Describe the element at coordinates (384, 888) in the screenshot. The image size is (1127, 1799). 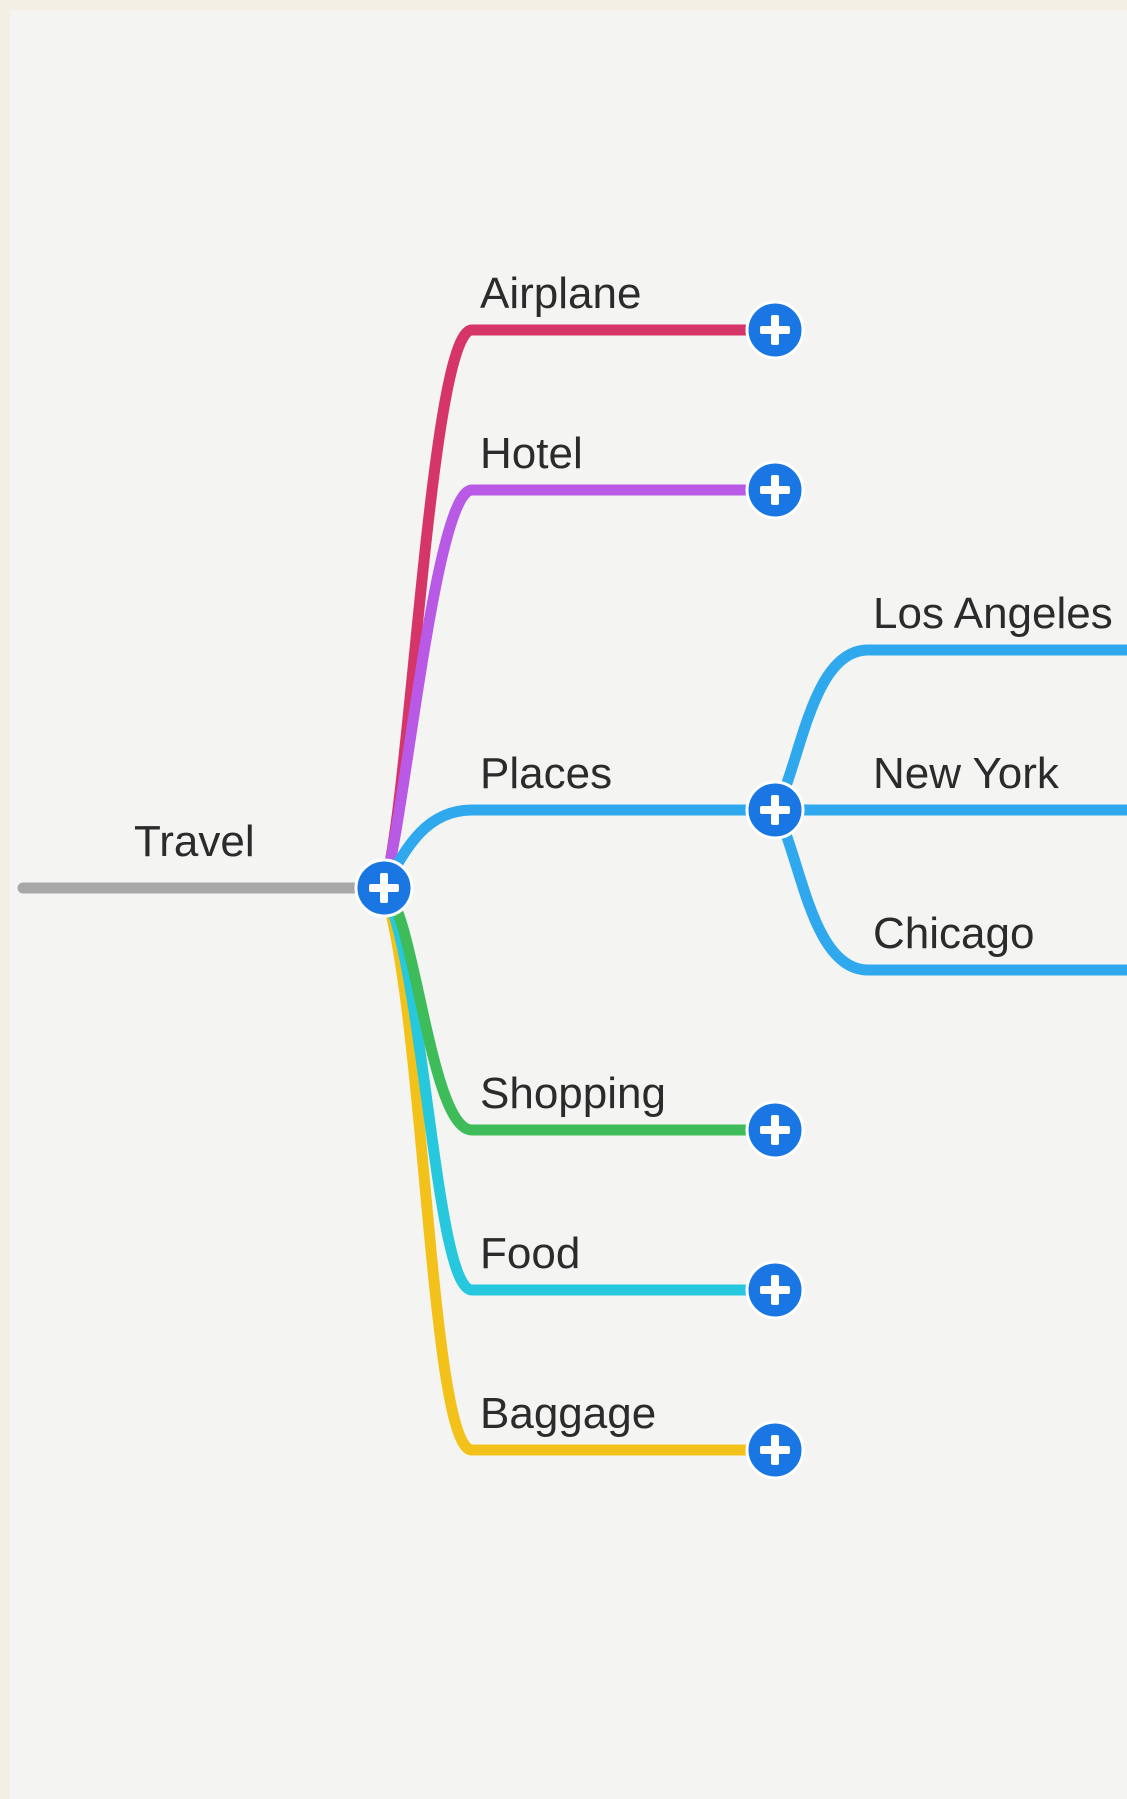
I see `add-node-button-root` at that location.